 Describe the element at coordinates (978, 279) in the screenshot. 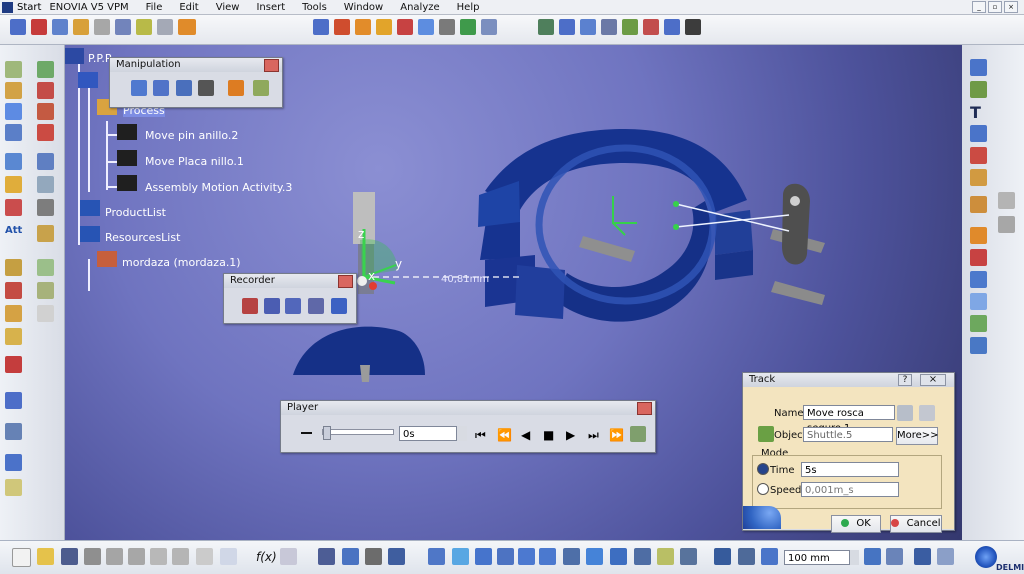

I see `clipboard-icon` at that location.